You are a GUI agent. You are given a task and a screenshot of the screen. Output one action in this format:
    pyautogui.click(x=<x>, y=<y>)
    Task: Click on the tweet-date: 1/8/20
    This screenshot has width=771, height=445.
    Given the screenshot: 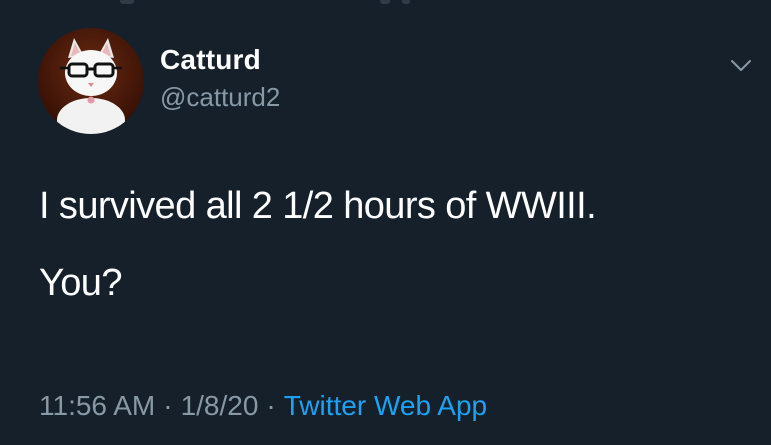 What is the action you would take?
    pyautogui.click(x=220, y=405)
    